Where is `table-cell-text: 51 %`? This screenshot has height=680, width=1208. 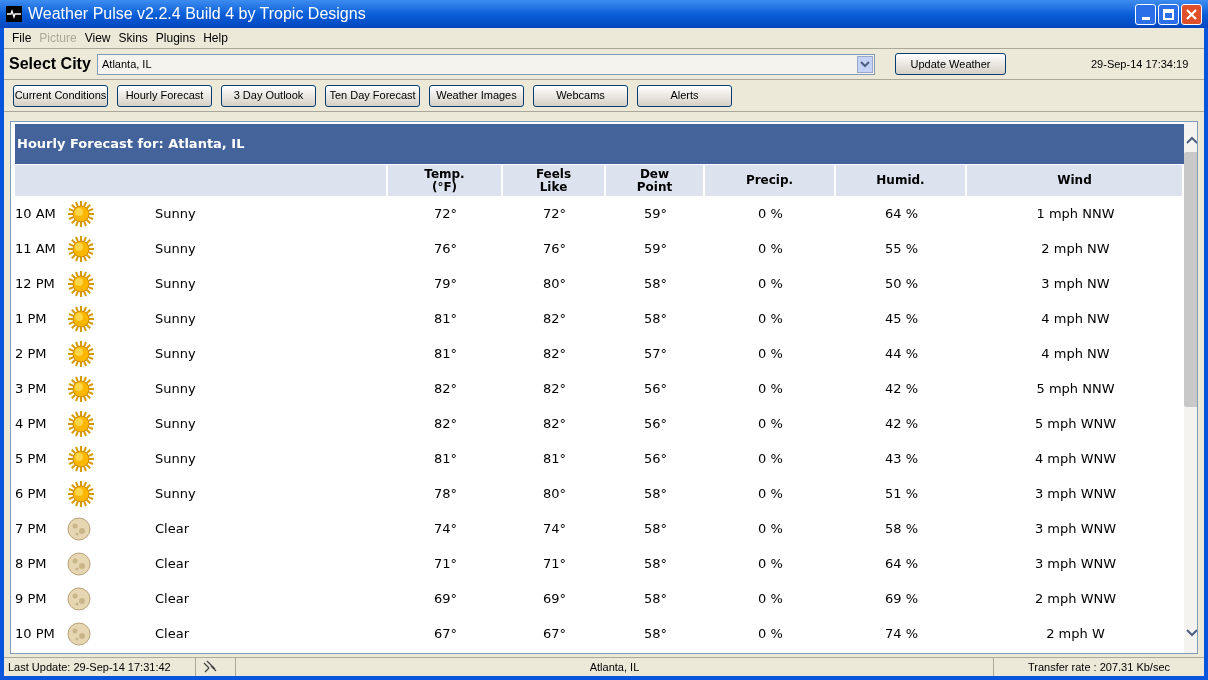
table-cell-text: 51 % is located at coordinates (901, 493).